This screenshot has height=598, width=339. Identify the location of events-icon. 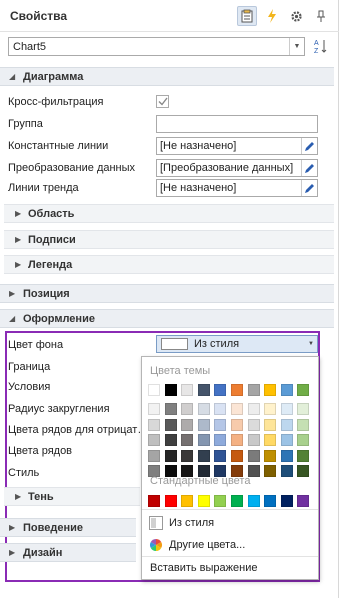
(272, 16).